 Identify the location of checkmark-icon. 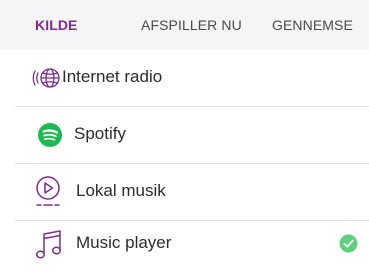
(348, 243).